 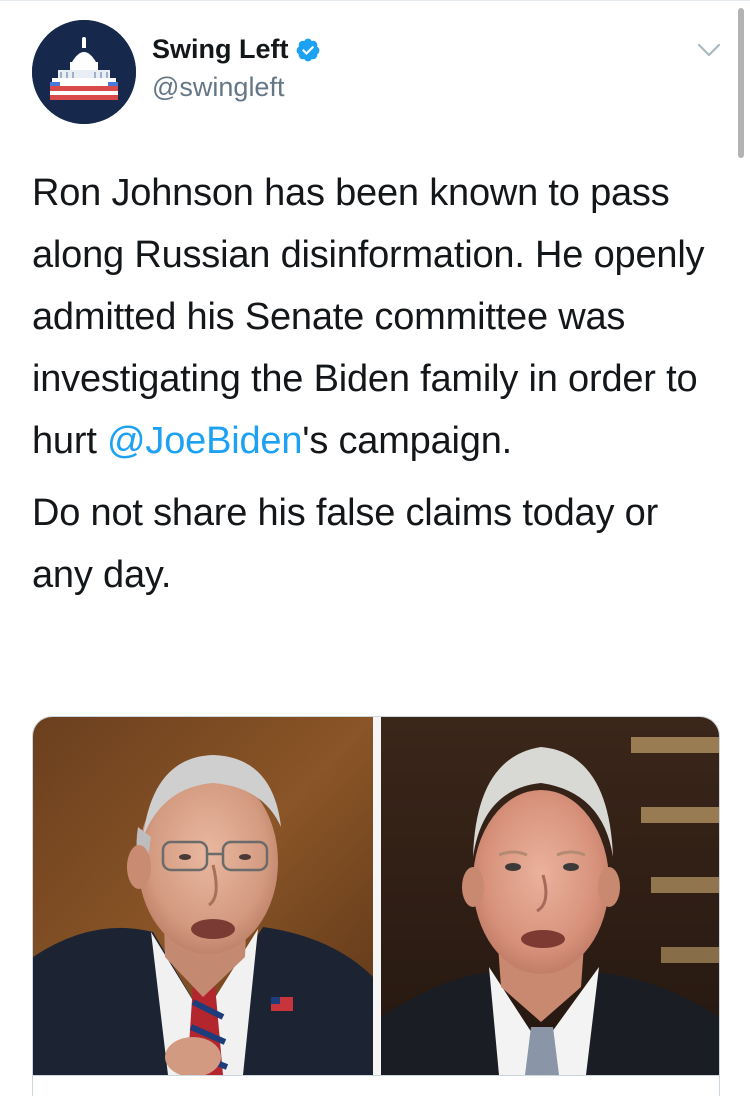 I want to click on photo-left, so click(x=203, y=896).